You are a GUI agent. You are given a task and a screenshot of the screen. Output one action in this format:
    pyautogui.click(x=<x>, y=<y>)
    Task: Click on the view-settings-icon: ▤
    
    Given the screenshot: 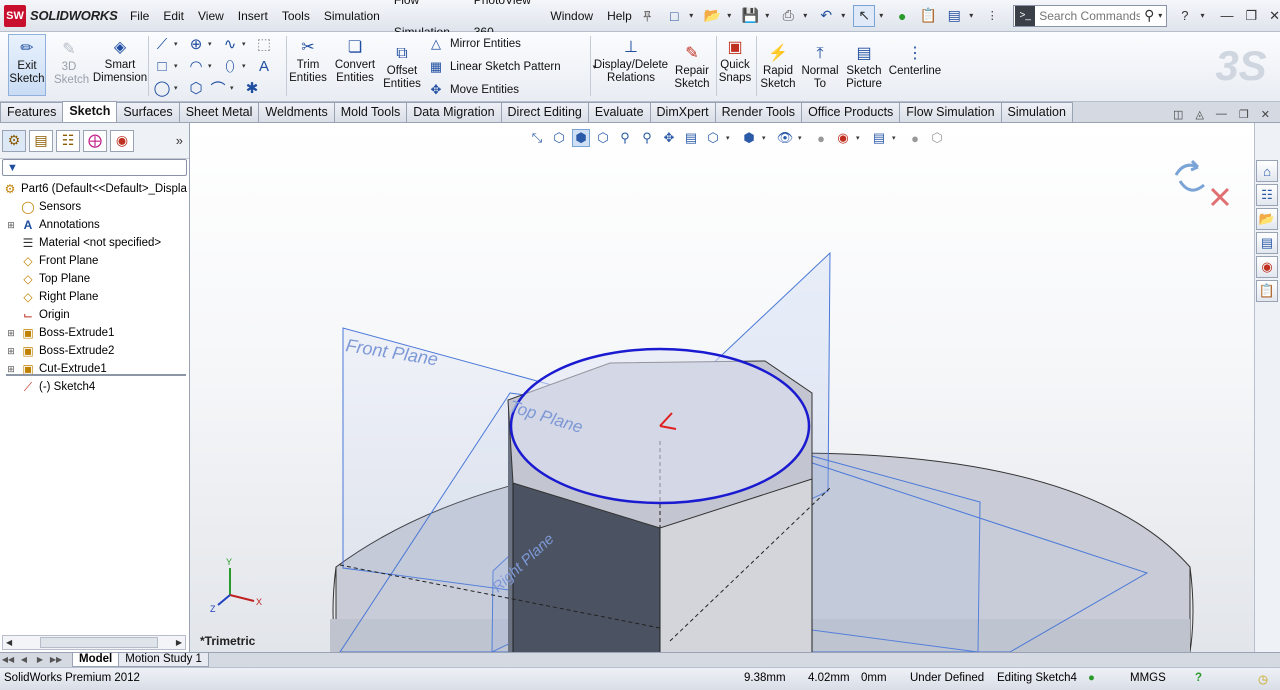 What is the action you would take?
    pyautogui.click(x=879, y=138)
    